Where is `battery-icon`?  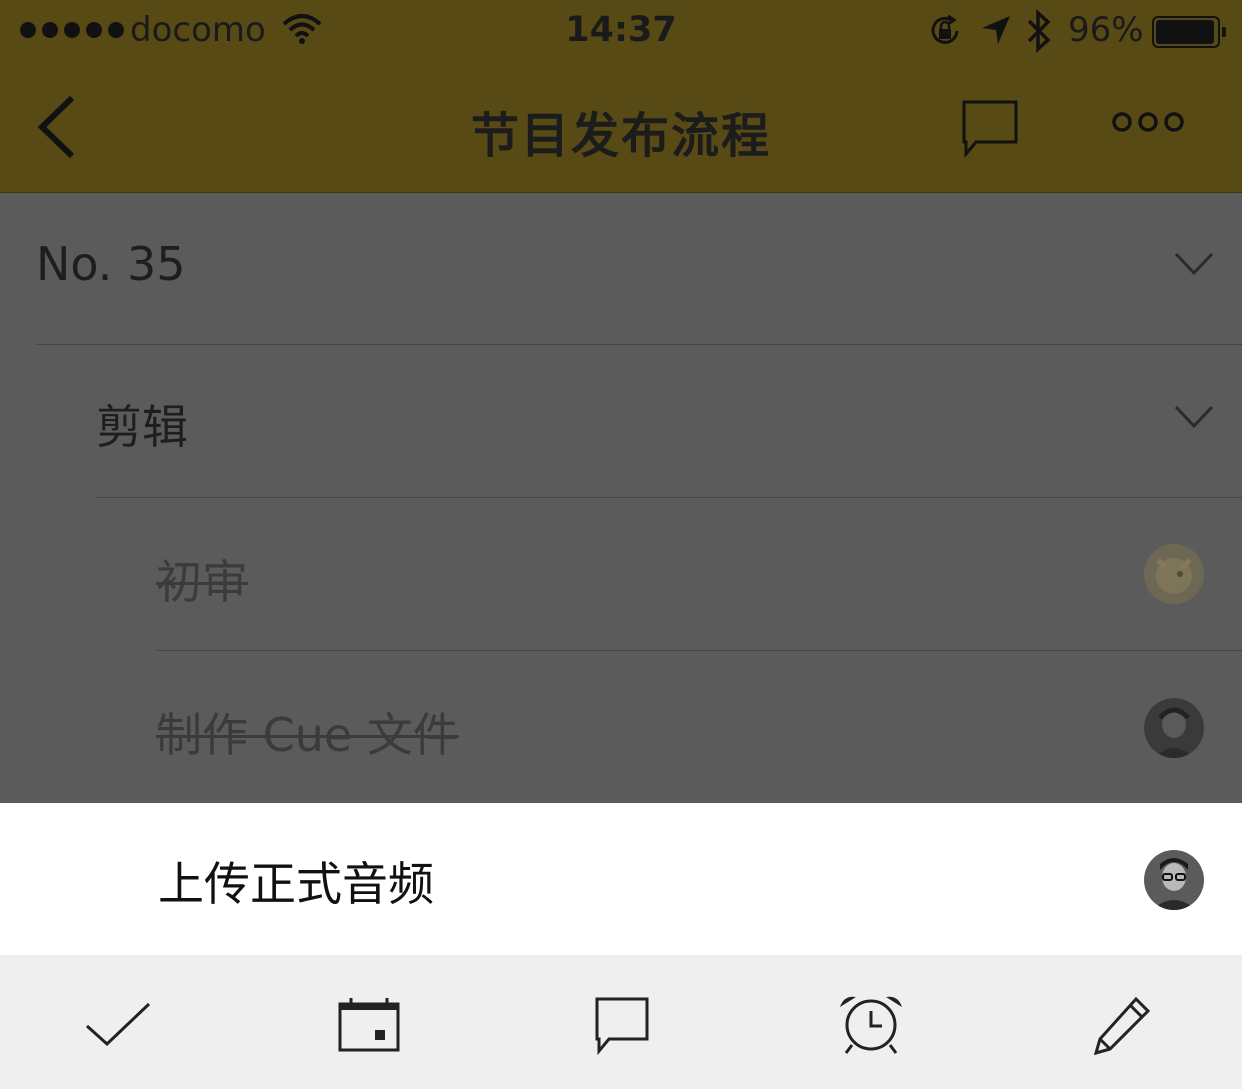
battery-icon is located at coordinates (1189, 32).